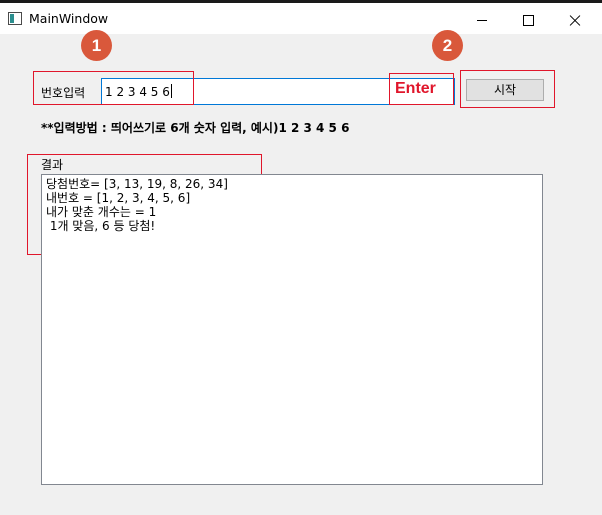  I want to click on annotation-box-start, so click(507, 89).